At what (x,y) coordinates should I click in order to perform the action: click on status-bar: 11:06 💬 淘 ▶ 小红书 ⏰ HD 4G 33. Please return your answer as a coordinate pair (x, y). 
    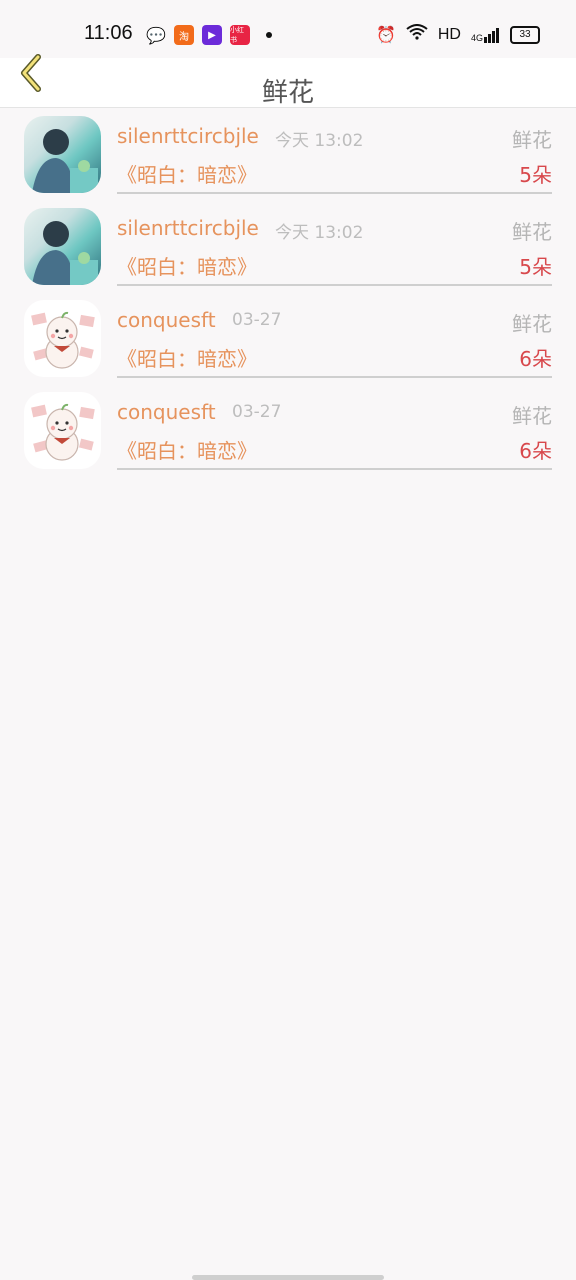
    Looking at the image, I should click on (288, 29).